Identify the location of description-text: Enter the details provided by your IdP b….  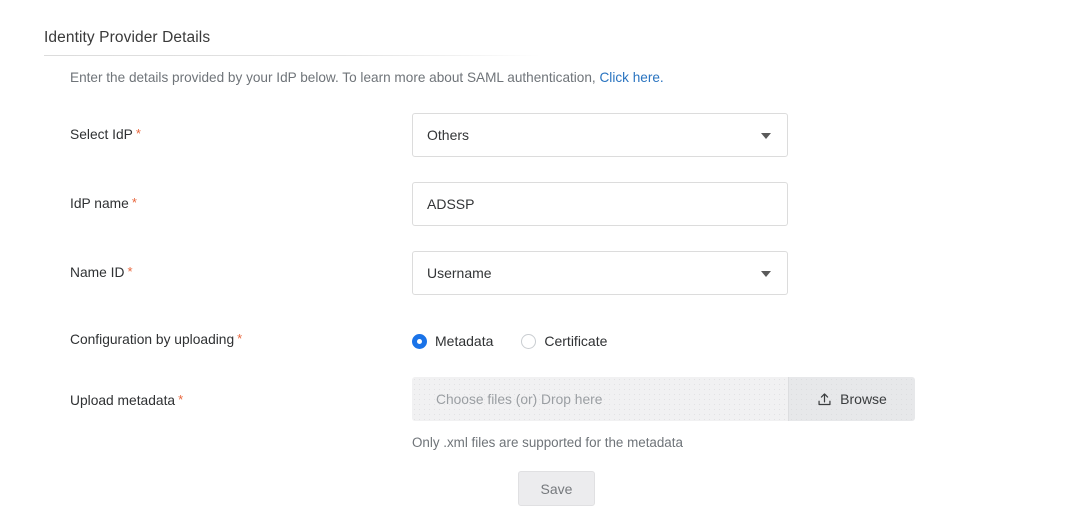
(335, 77).